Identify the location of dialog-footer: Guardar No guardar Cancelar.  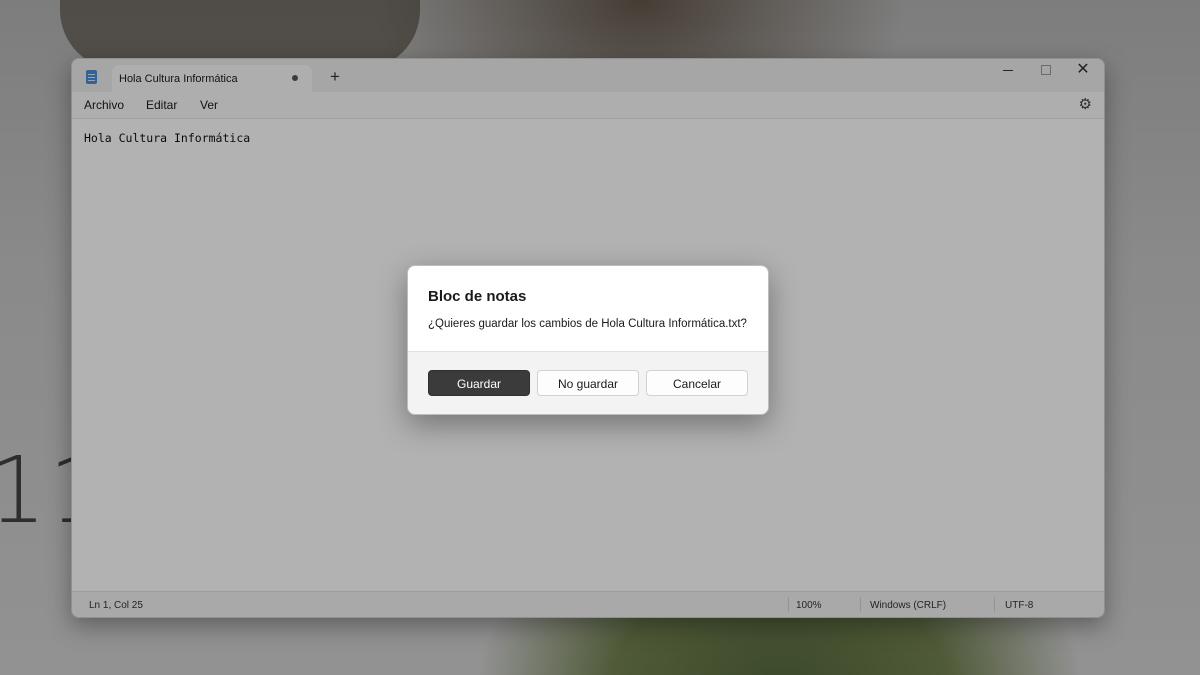
(588, 382).